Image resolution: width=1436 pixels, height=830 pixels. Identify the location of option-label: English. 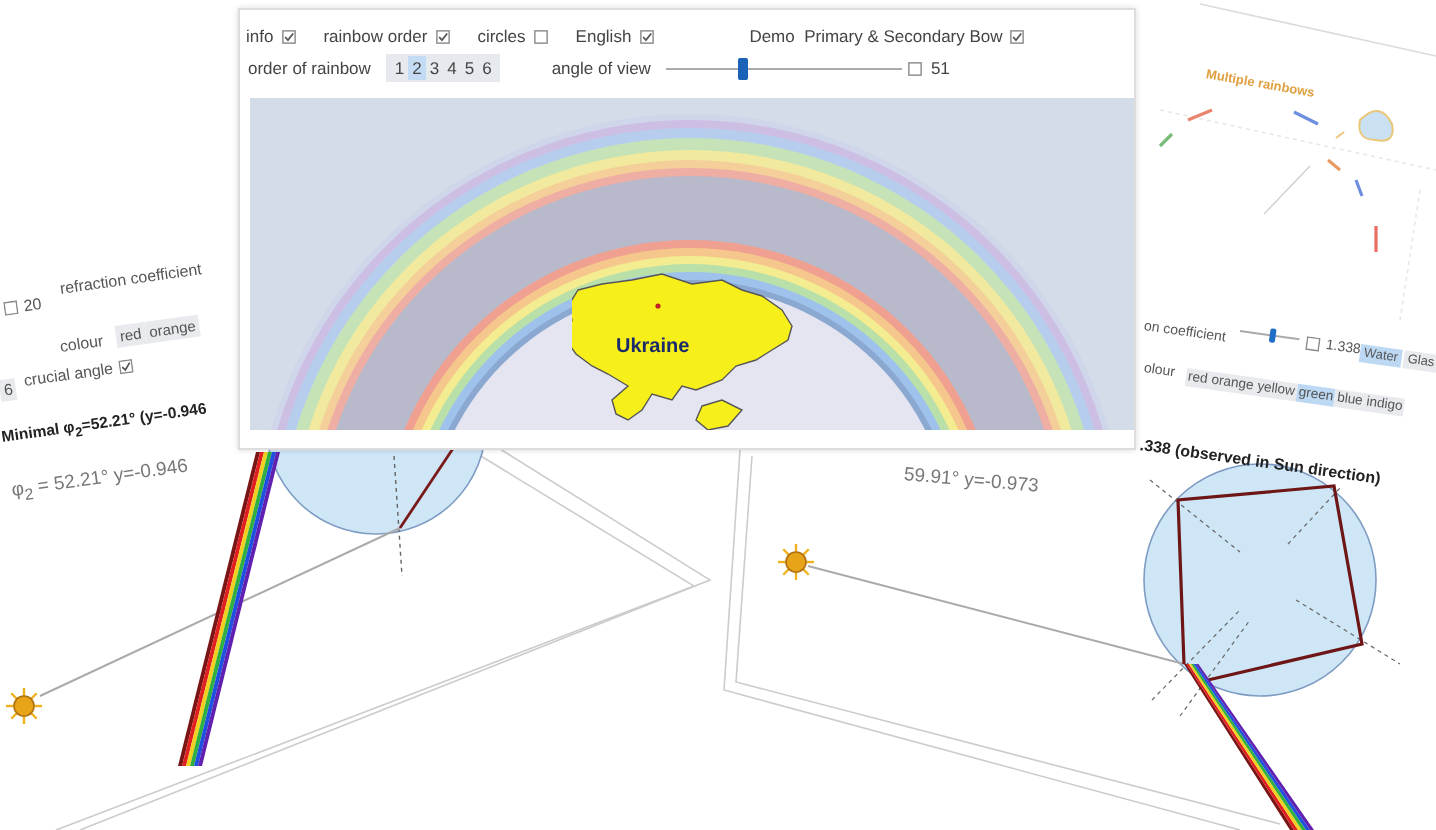
(603, 36).